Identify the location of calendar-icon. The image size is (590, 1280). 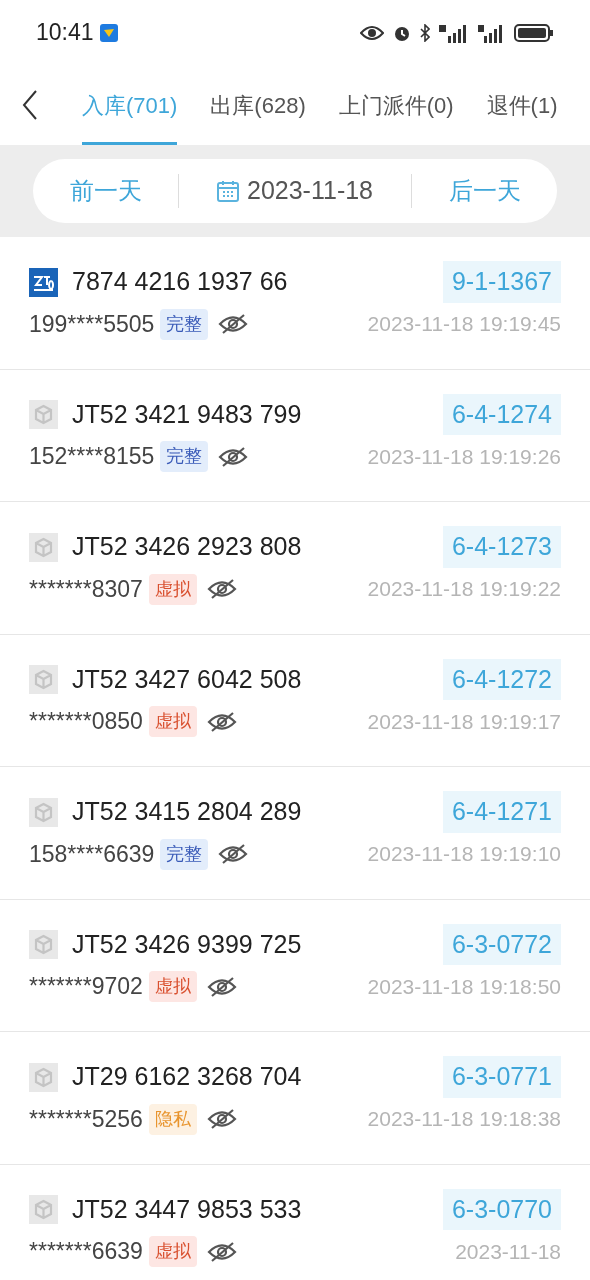
(228, 191).